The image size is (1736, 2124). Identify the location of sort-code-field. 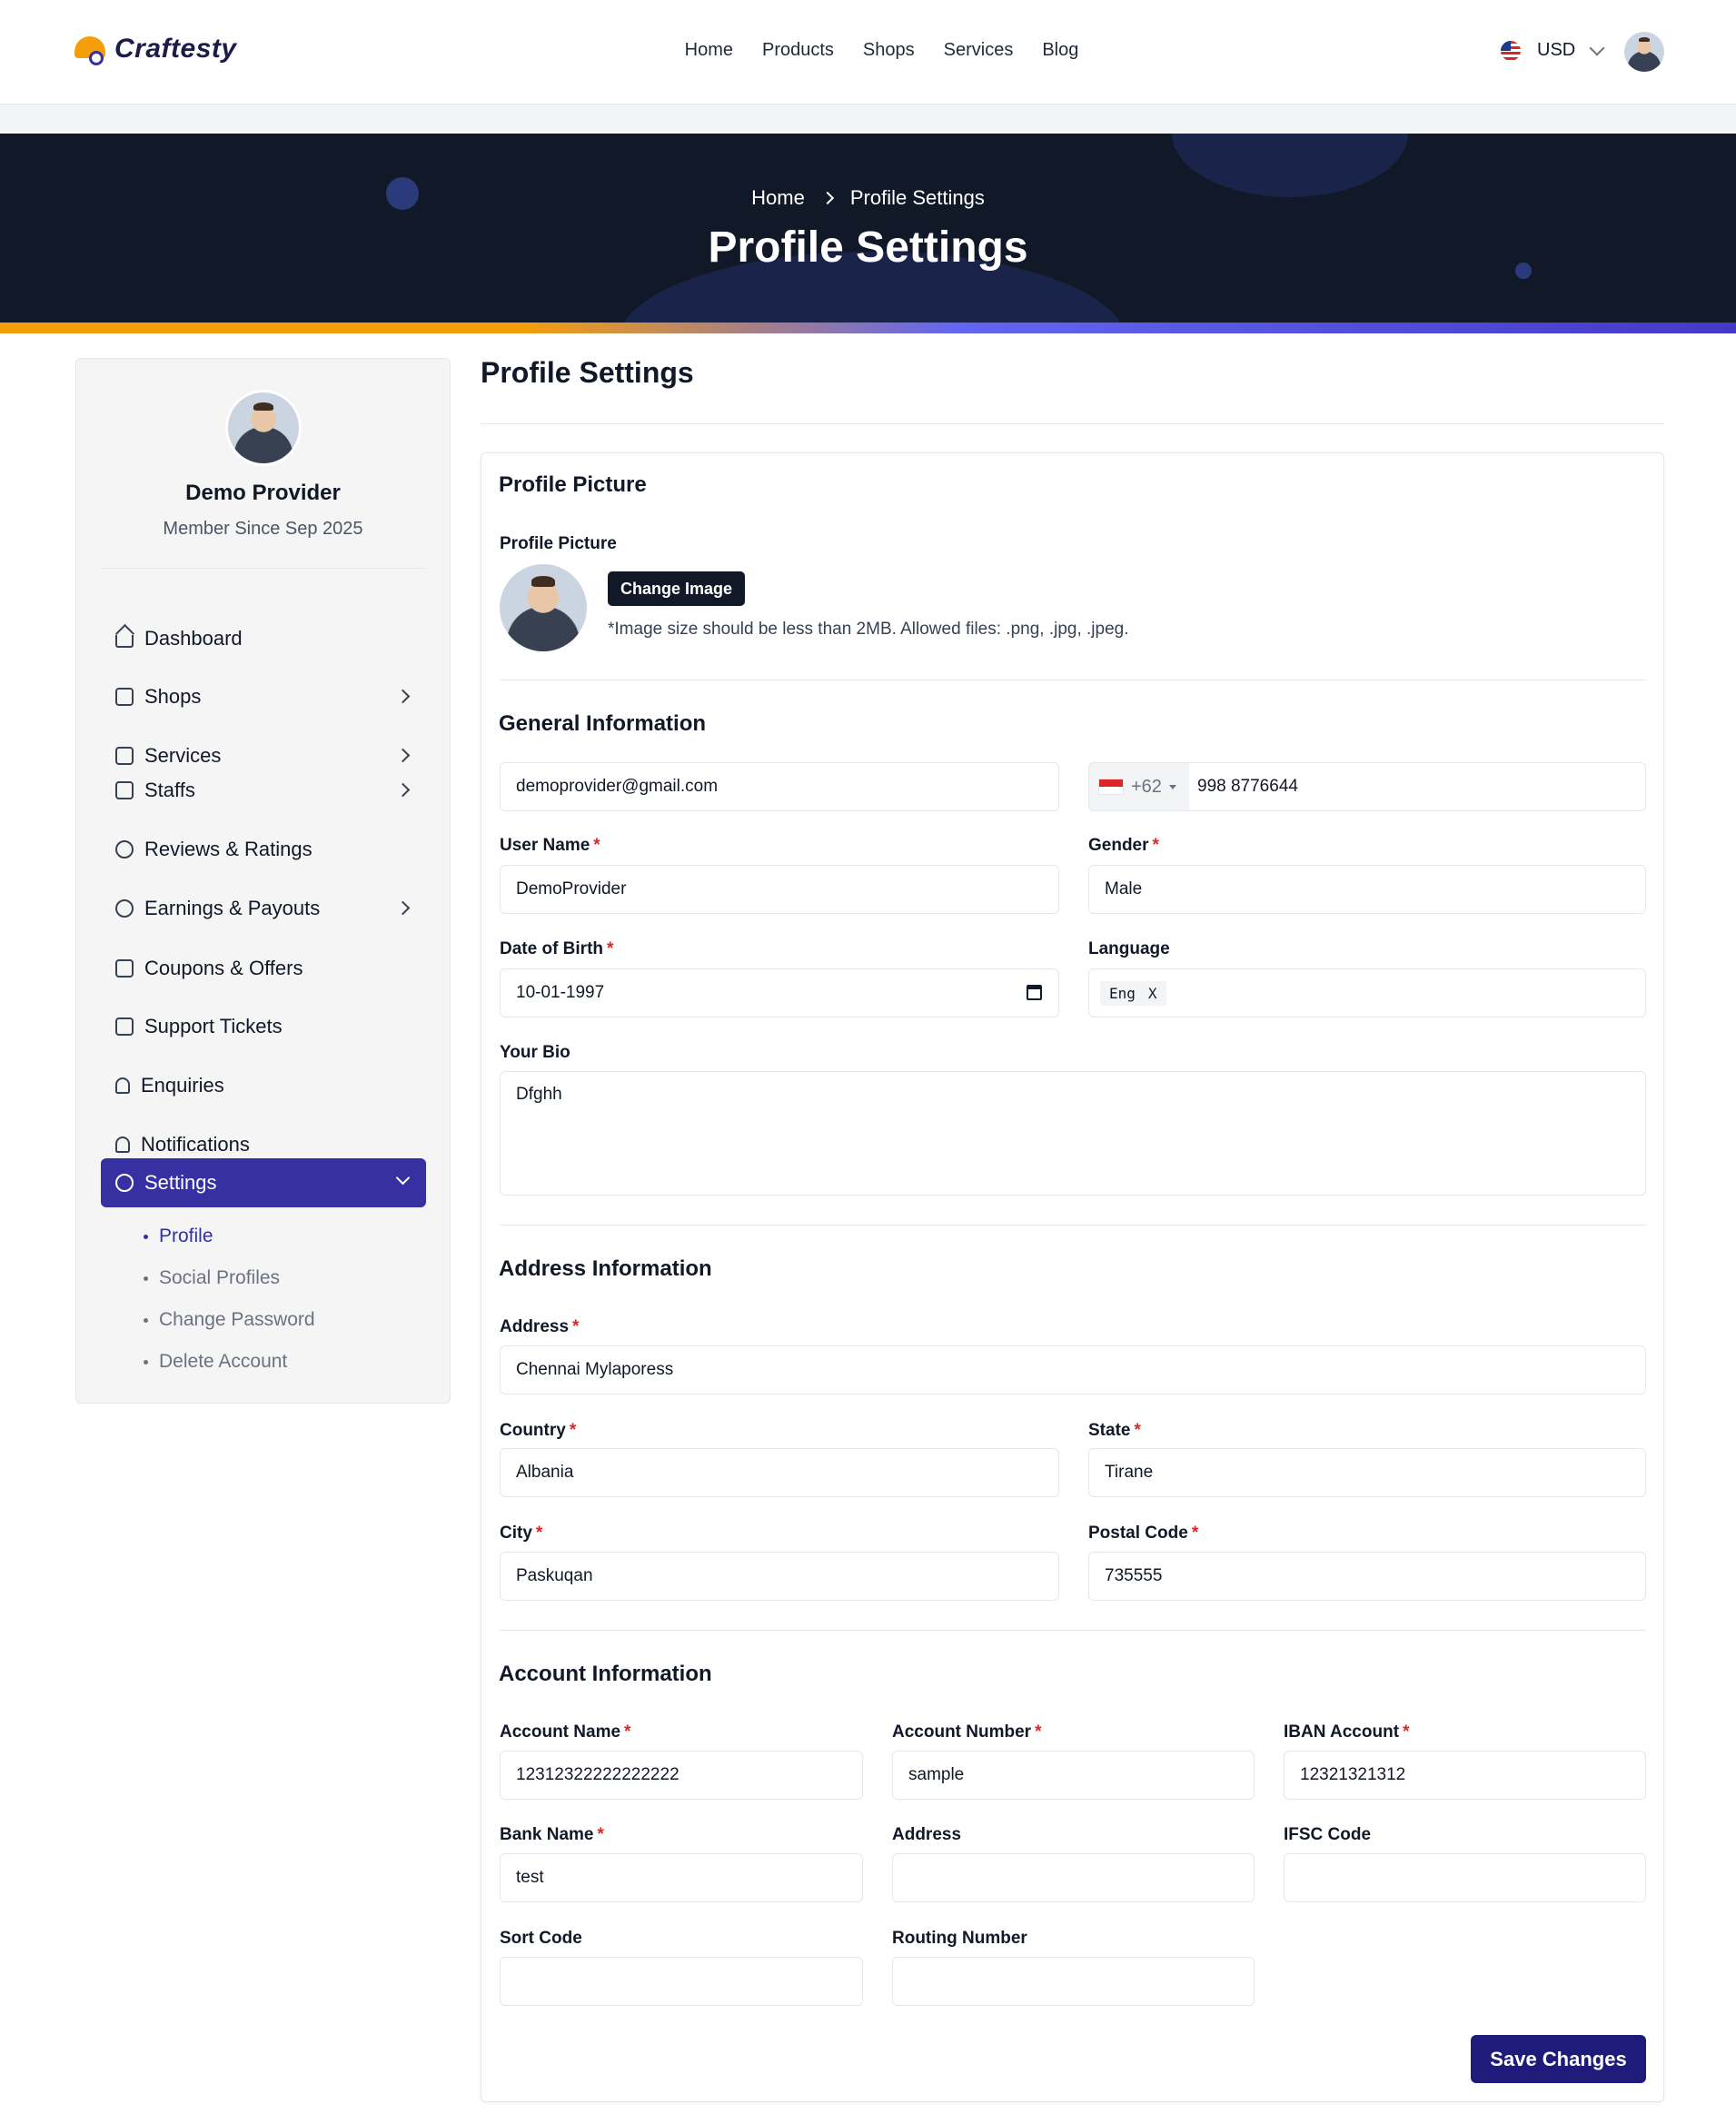
(681, 1982).